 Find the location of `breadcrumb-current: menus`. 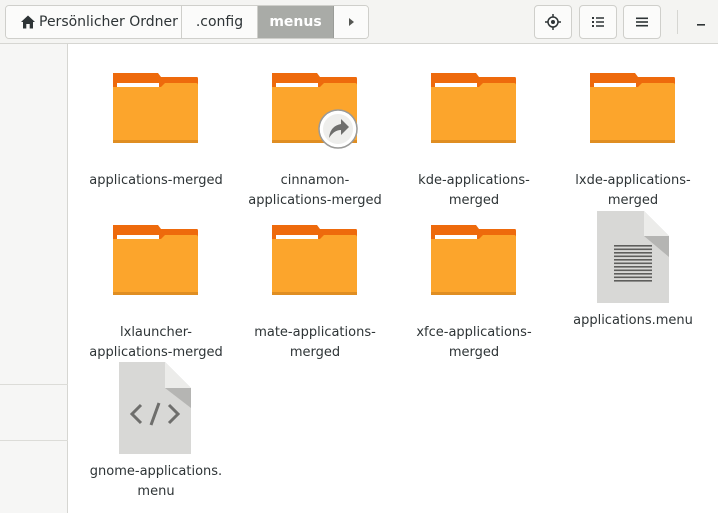

breadcrumb-current: menus is located at coordinates (296, 22).